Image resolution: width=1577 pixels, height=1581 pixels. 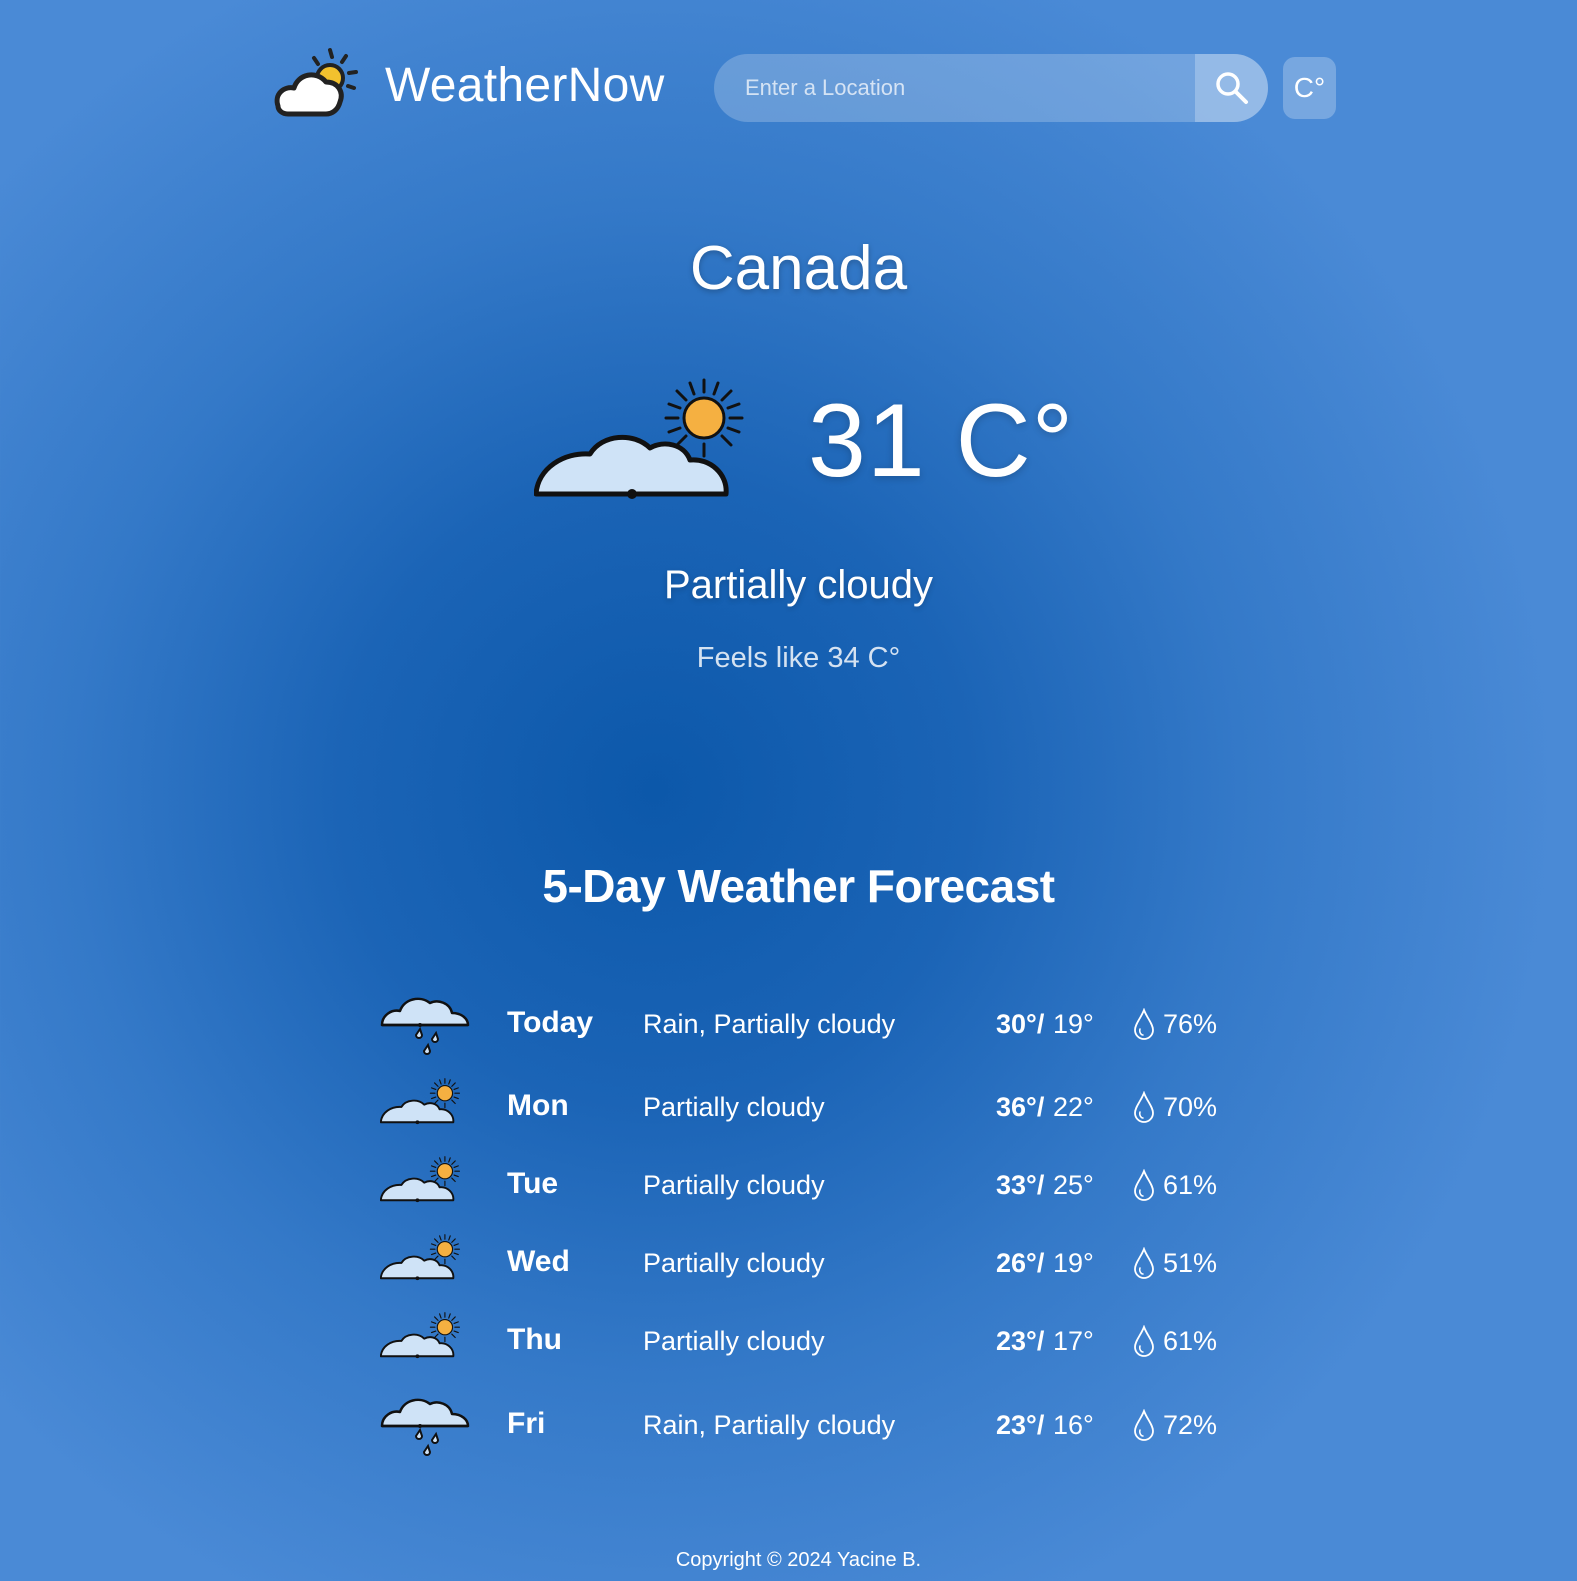 What do you see at coordinates (525, 85) in the screenshot?
I see `app-title: WeatherNow` at bounding box center [525, 85].